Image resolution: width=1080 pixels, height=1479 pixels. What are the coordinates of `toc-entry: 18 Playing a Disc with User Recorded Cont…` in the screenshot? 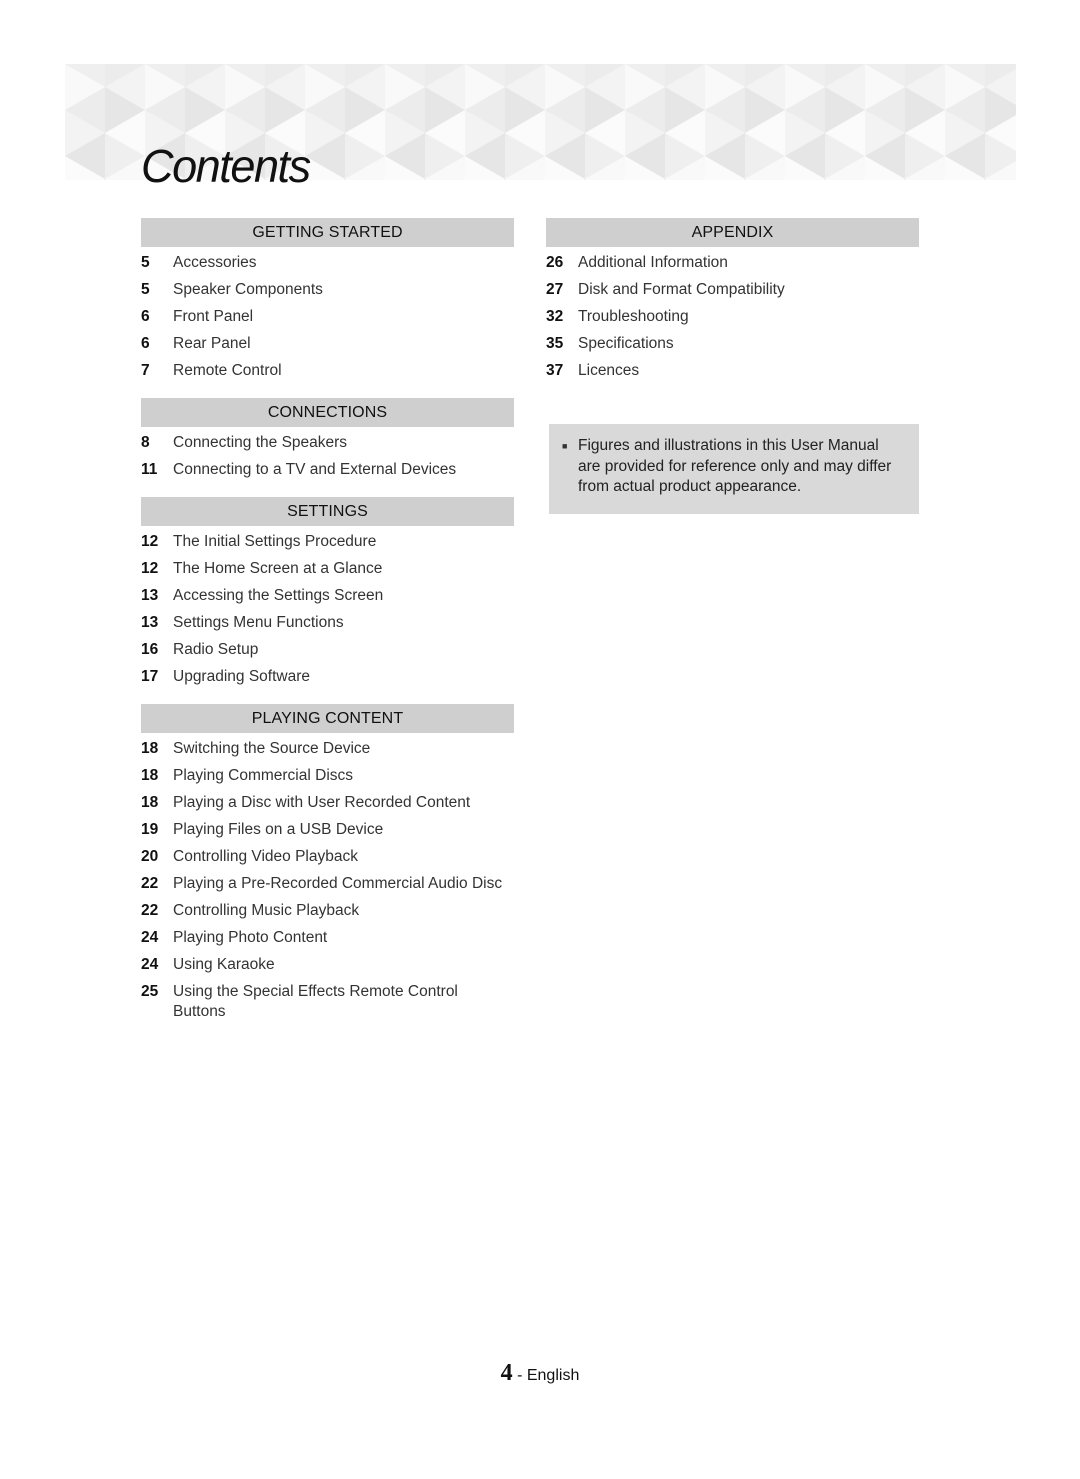 It's located at (327, 802).